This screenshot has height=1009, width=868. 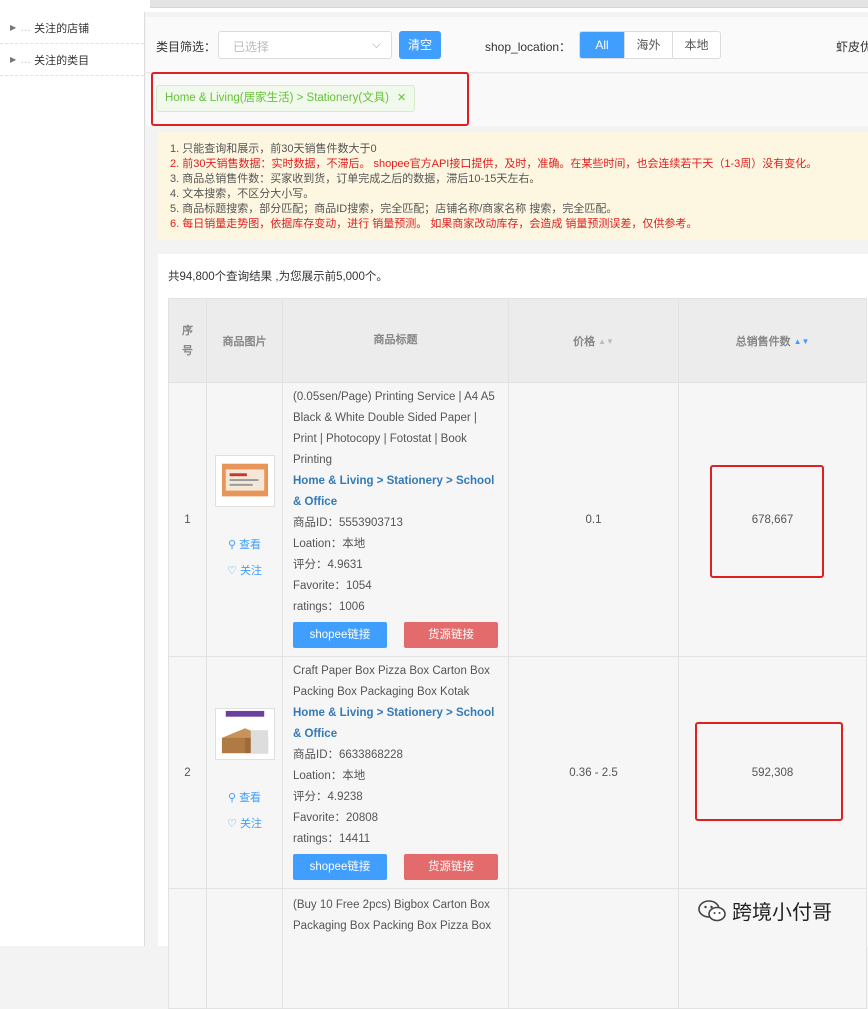 I want to click on category-select-placeholder: 已选择, so click(x=251, y=47).